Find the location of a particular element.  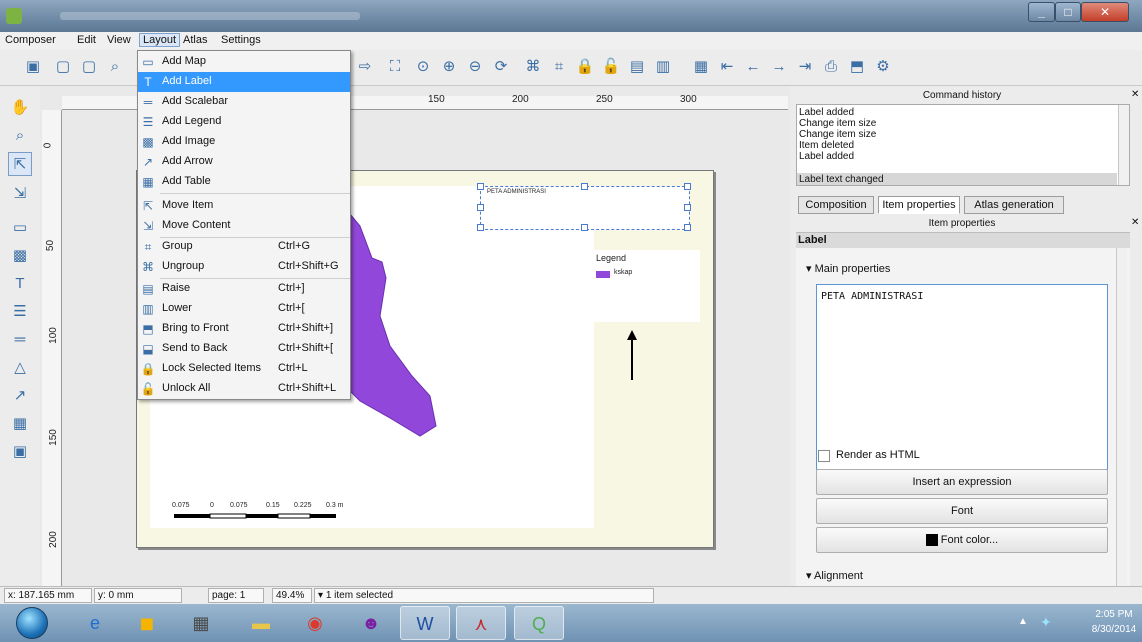

ie-icon: e is located at coordinates (95, 623).